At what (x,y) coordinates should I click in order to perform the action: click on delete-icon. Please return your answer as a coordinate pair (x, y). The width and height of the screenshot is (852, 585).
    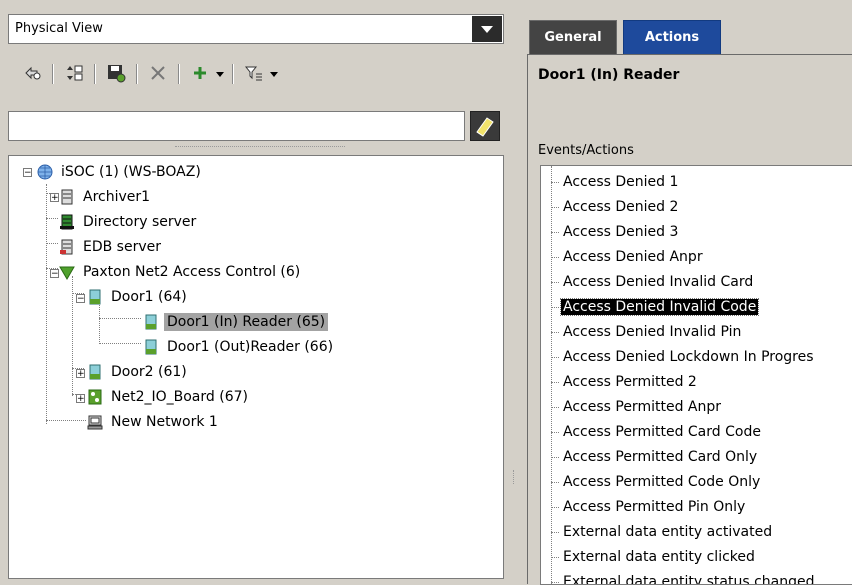
    Looking at the image, I should click on (158, 73).